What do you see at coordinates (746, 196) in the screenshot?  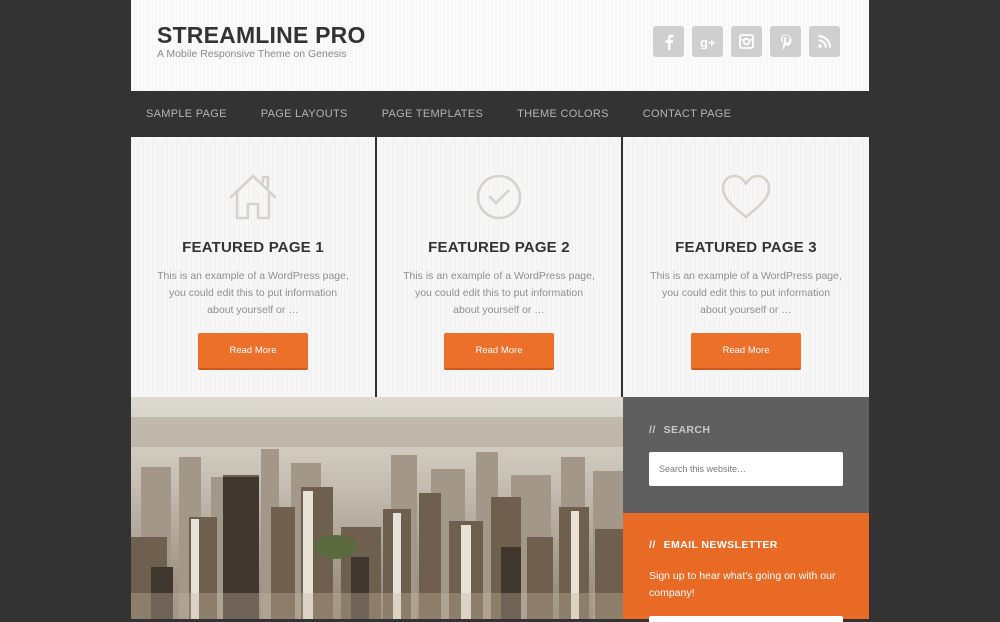 I see `heart-icon` at bounding box center [746, 196].